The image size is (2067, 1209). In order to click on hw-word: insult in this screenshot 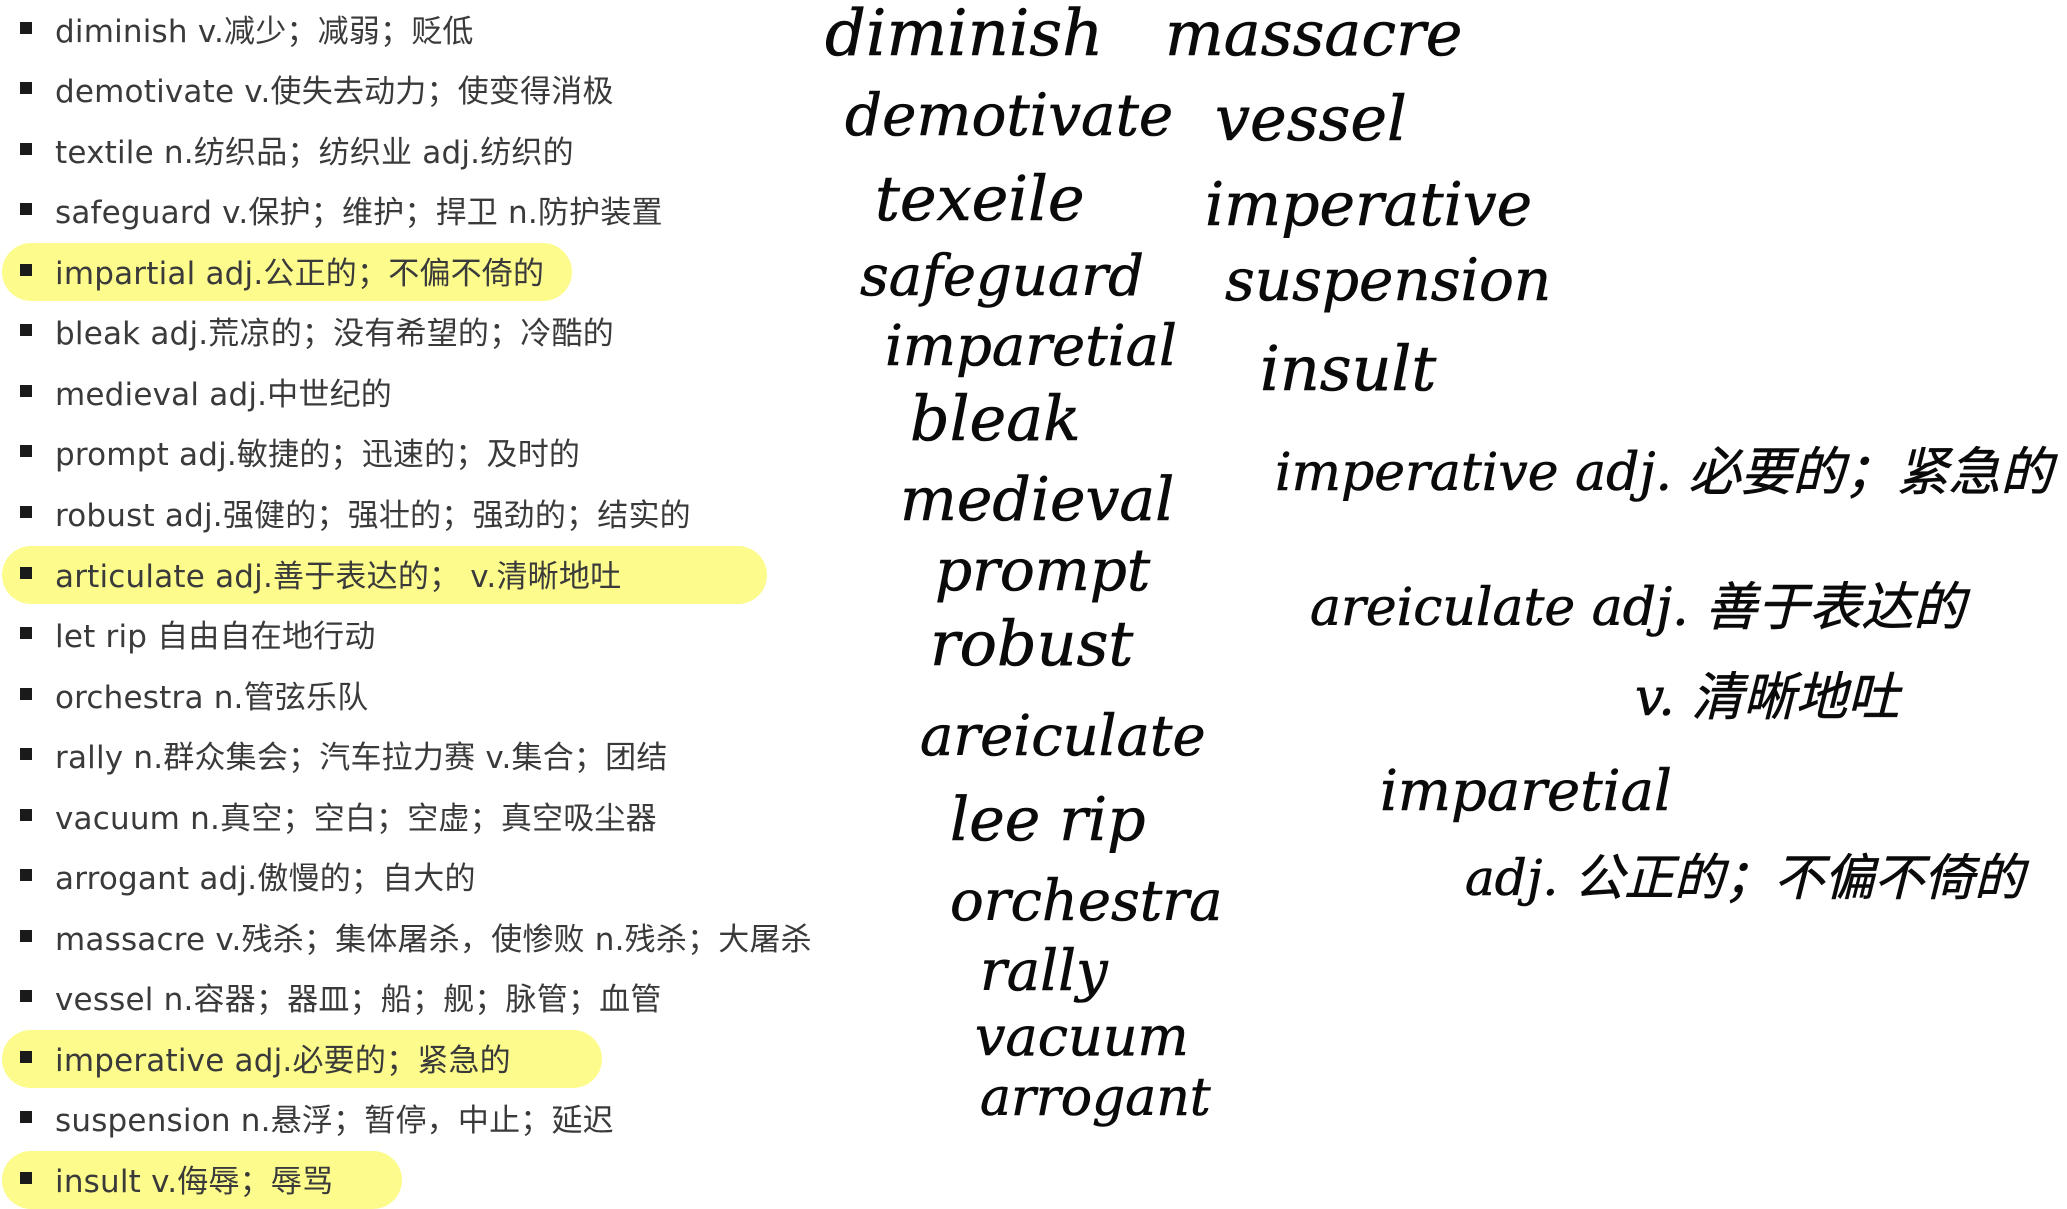, I will do `click(1348, 368)`.